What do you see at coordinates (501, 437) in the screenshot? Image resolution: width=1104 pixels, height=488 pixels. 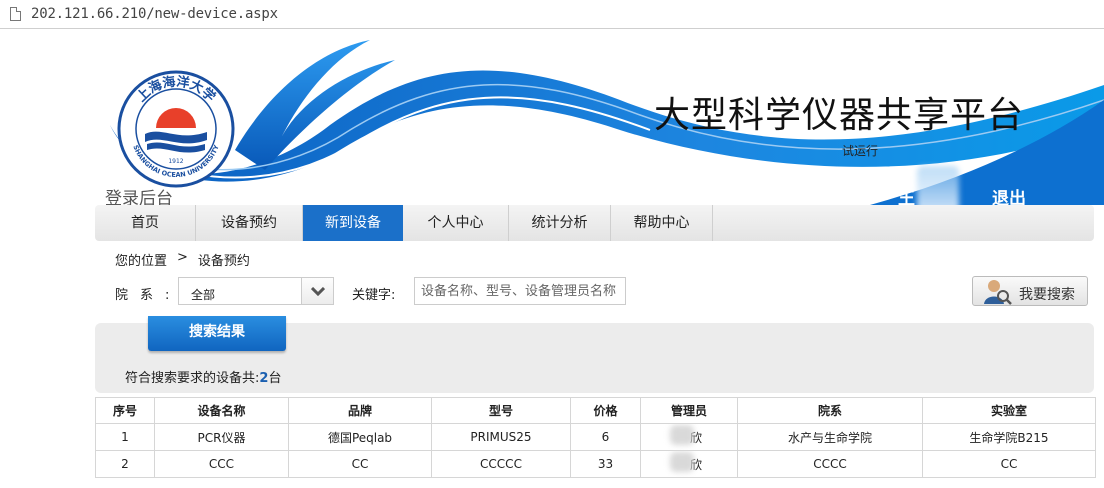 I see `cell-model: PRIMUS25` at bounding box center [501, 437].